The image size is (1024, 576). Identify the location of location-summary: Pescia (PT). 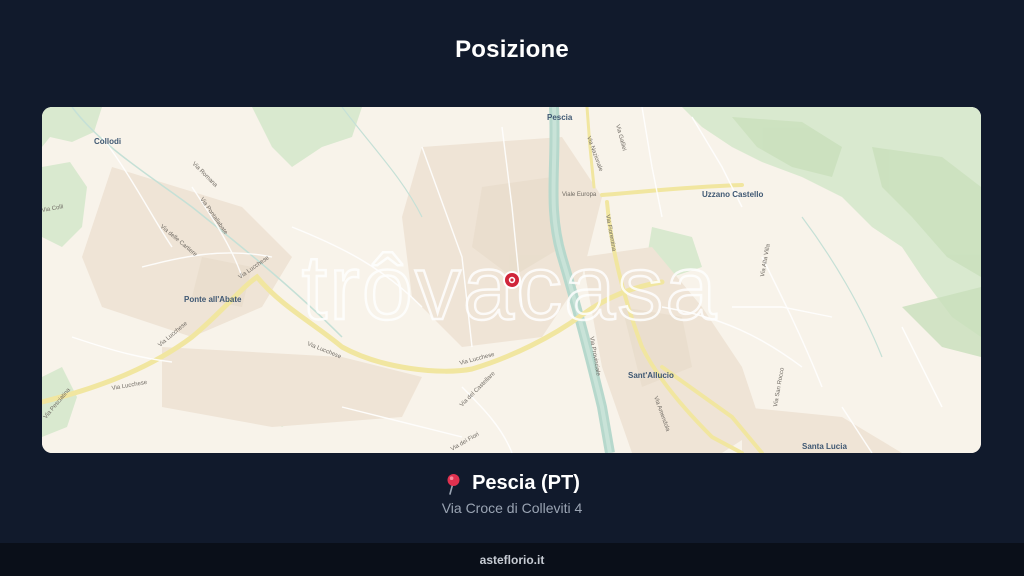
(512, 483).